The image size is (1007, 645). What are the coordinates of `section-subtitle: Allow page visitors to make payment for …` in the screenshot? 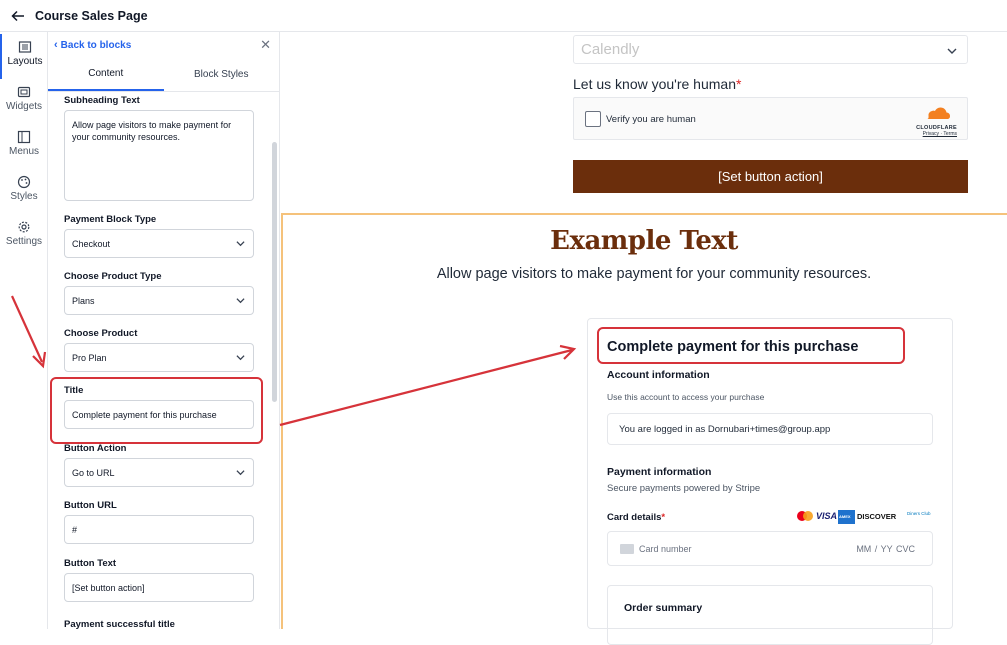 It's located at (654, 274).